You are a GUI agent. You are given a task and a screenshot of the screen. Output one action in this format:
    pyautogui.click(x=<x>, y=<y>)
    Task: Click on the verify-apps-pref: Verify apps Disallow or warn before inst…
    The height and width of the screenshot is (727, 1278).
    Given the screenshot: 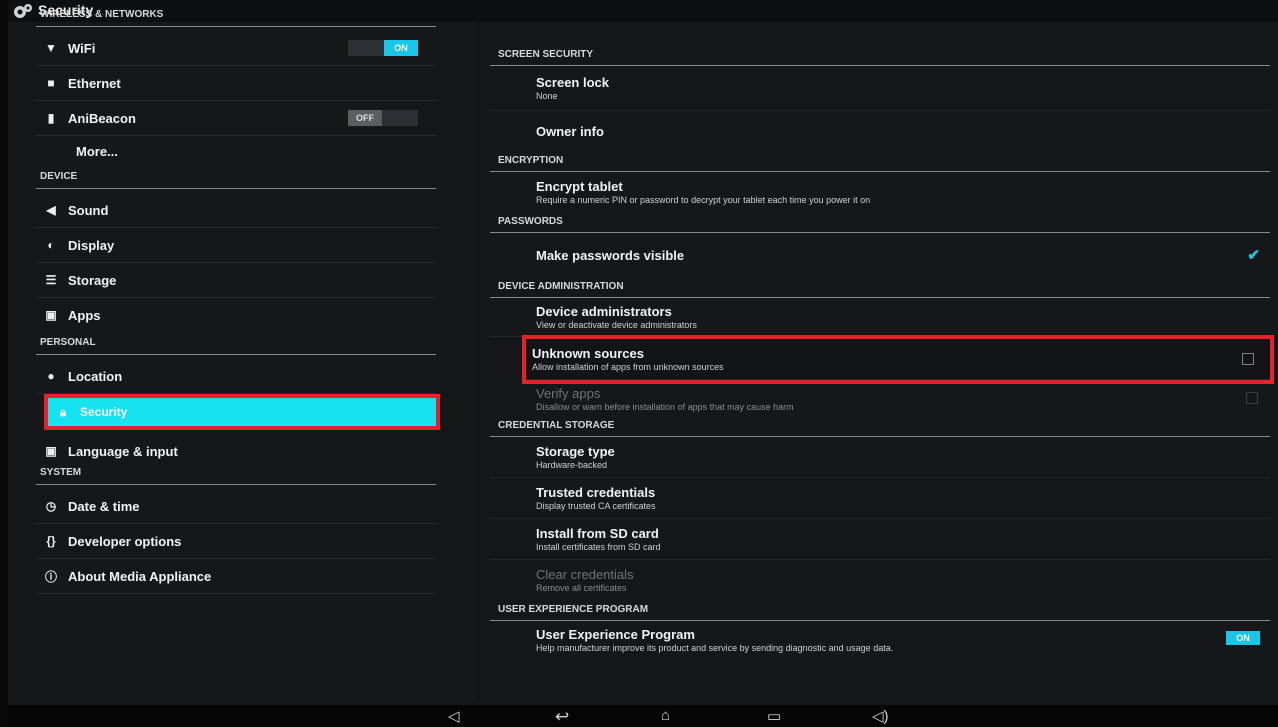 What is the action you would take?
    pyautogui.click(x=880, y=399)
    